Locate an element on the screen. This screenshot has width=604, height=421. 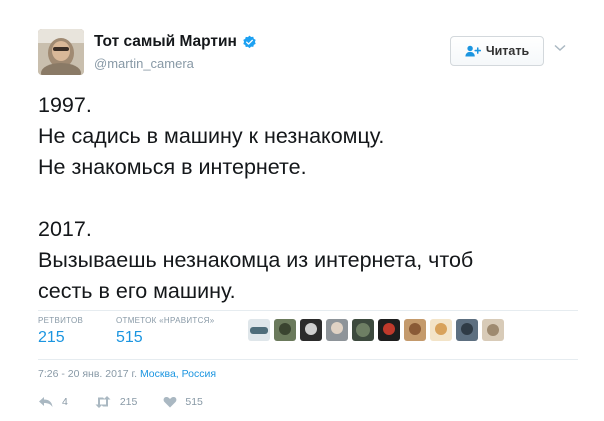
likes-stat: ОТМЕТОК «НРАВИТСЯ» 515 is located at coordinates (165, 331).